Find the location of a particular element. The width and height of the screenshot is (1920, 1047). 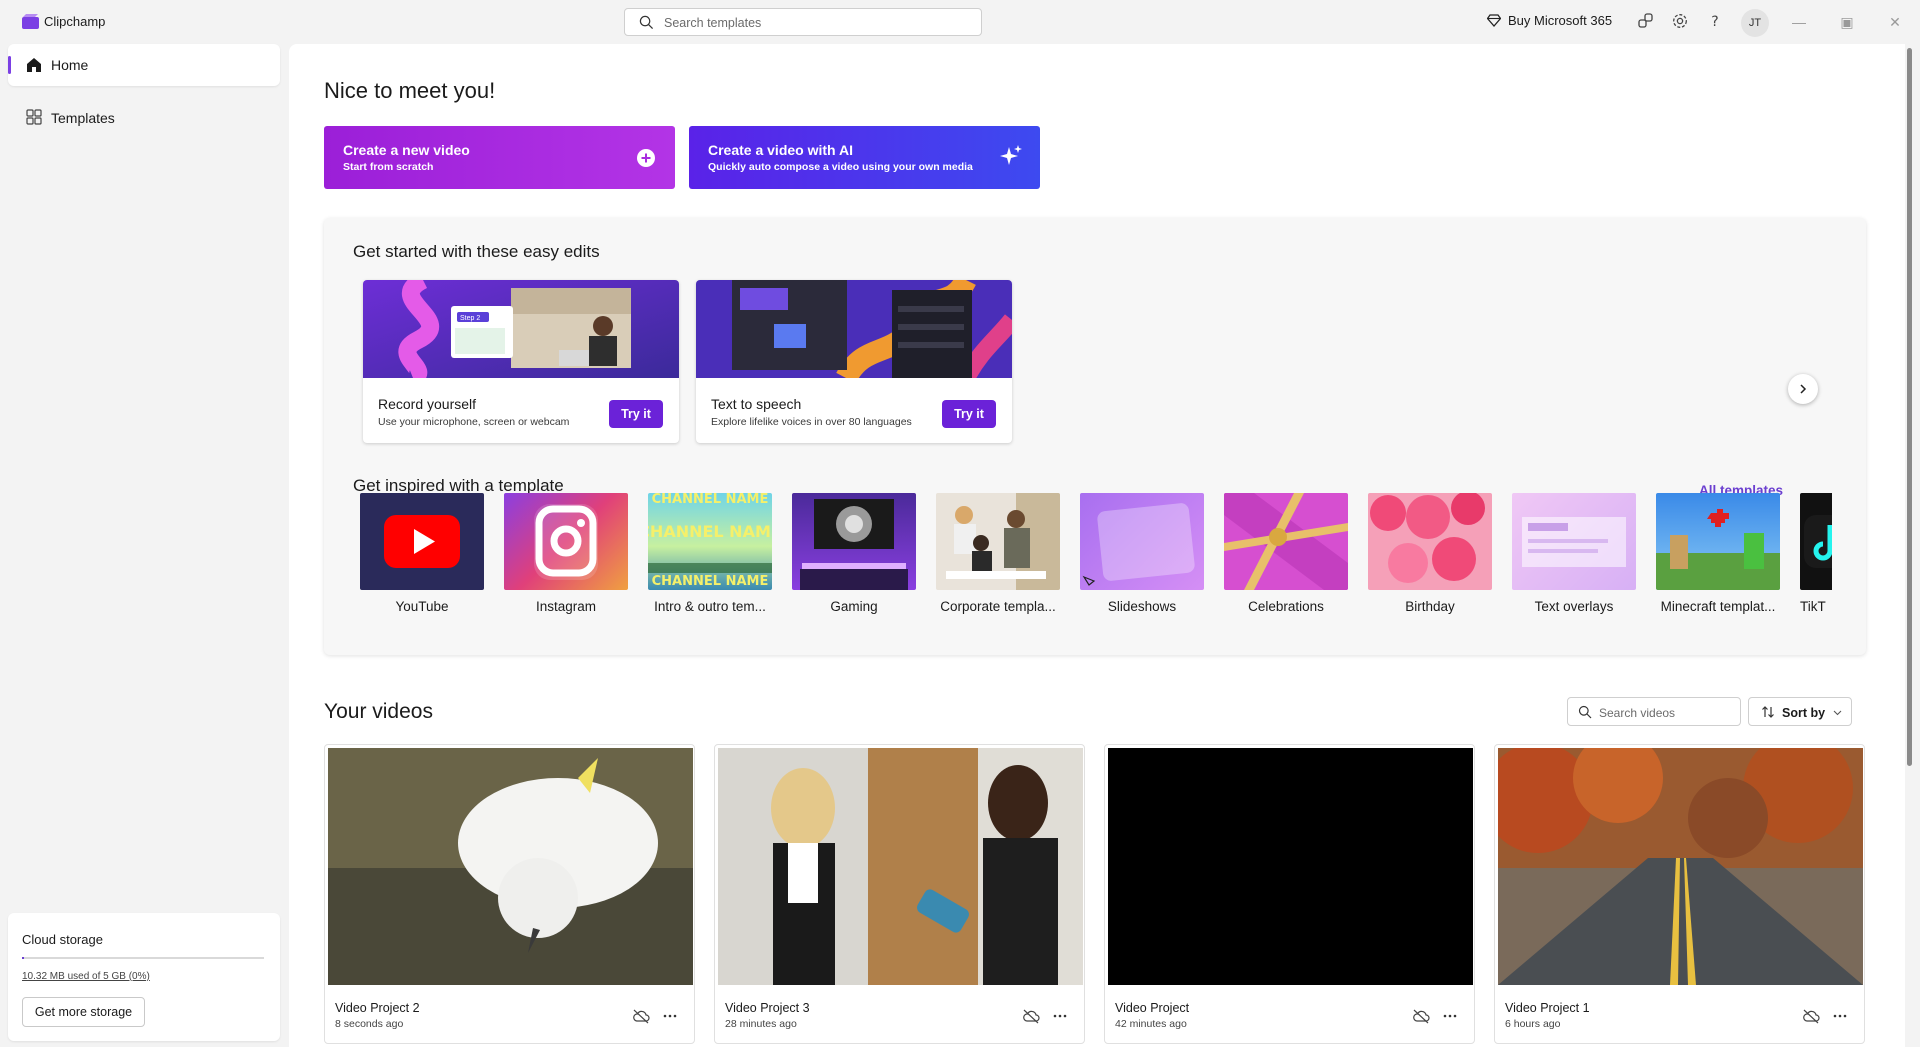

video-title: Video Project 1 is located at coordinates (1547, 1008).